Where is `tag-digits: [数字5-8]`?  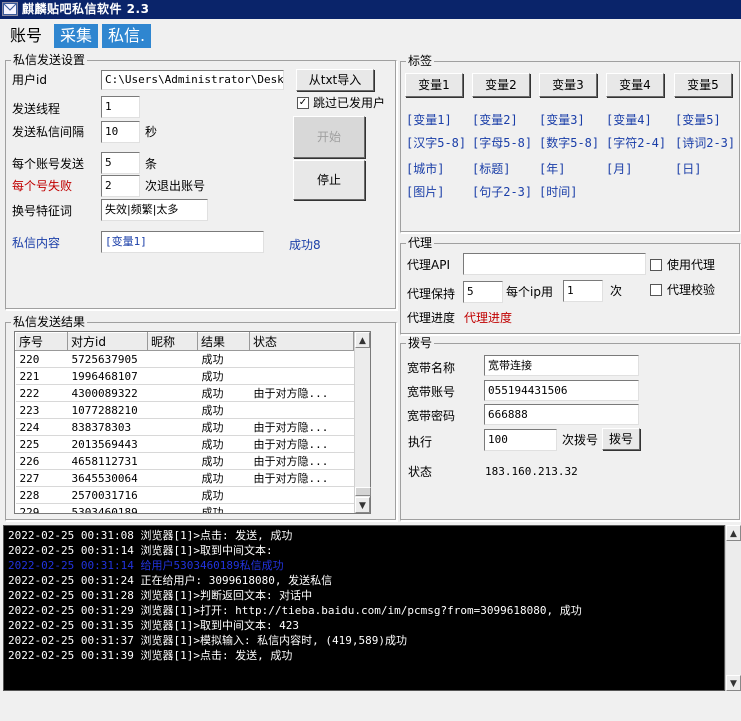 tag-digits: [数字5-8] is located at coordinates (569, 142).